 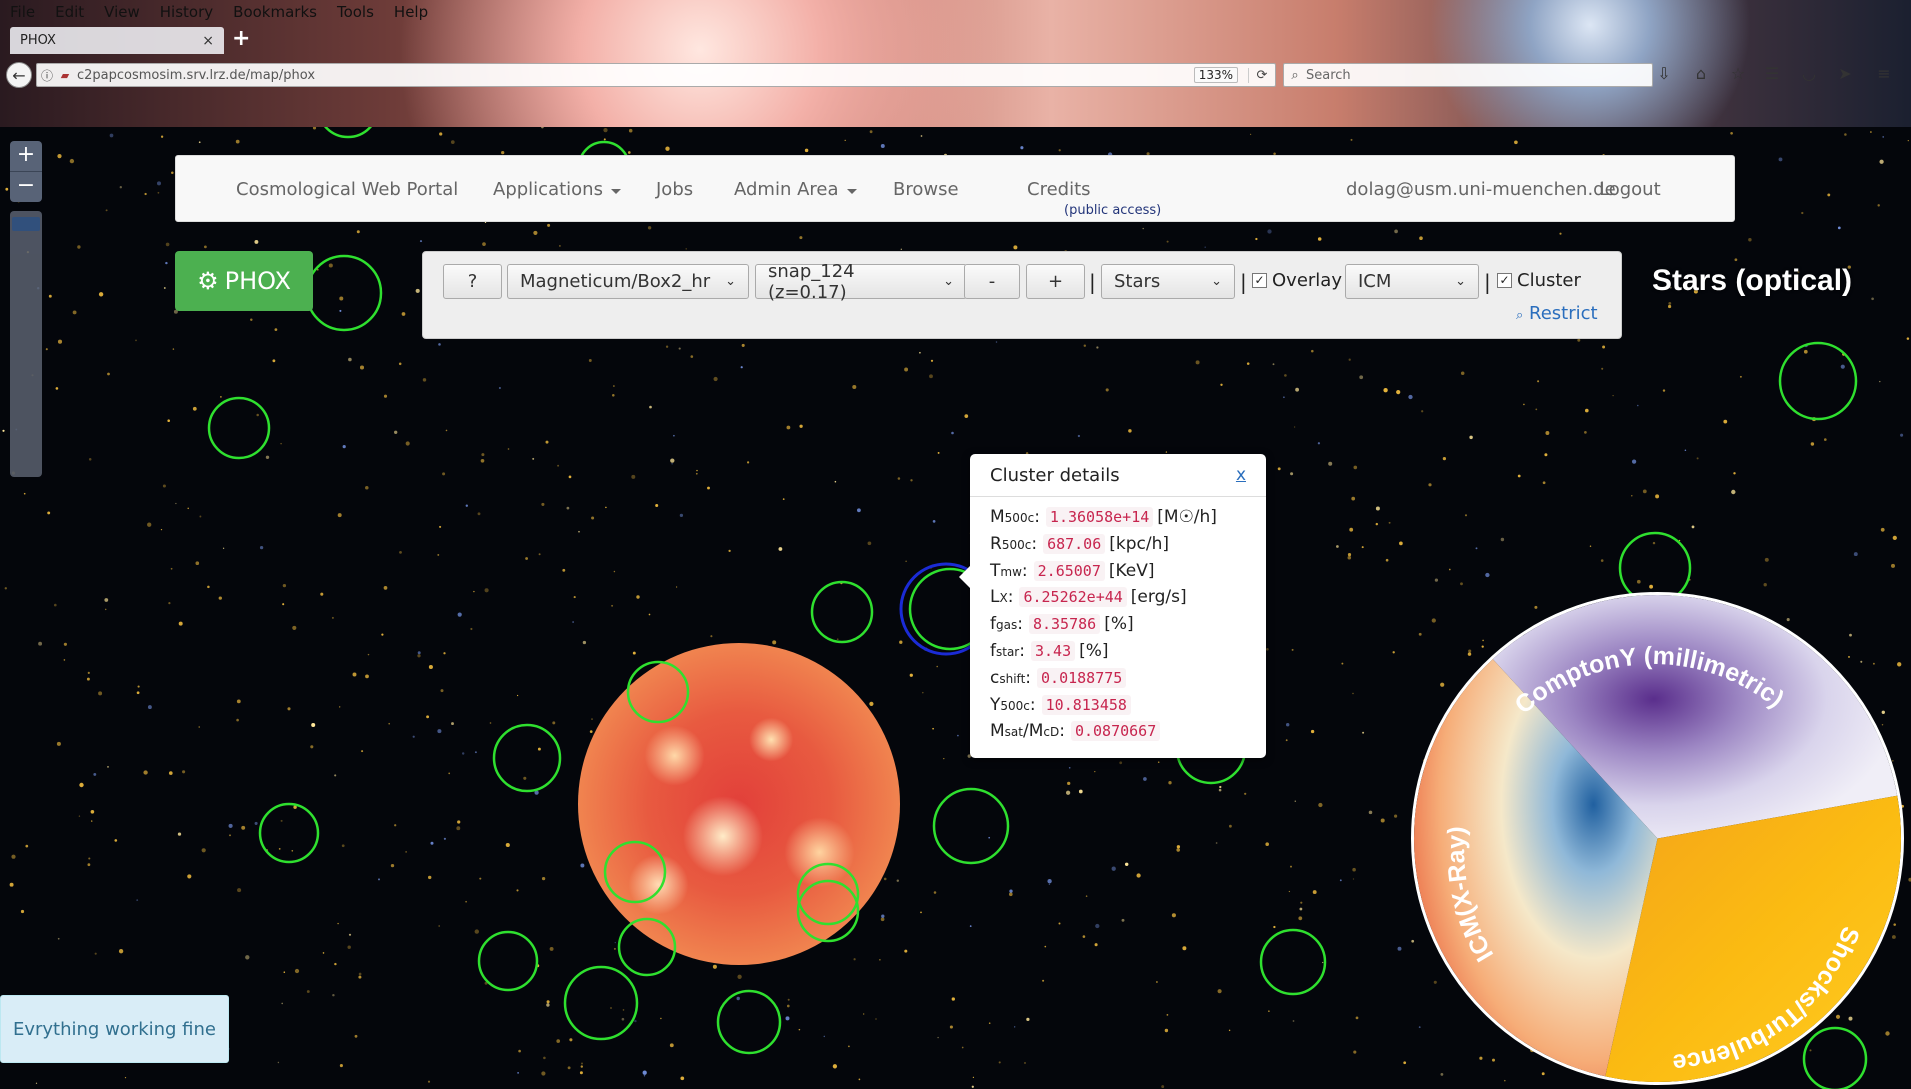 I want to click on row-value: 10.813458, so click(x=1086, y=704).